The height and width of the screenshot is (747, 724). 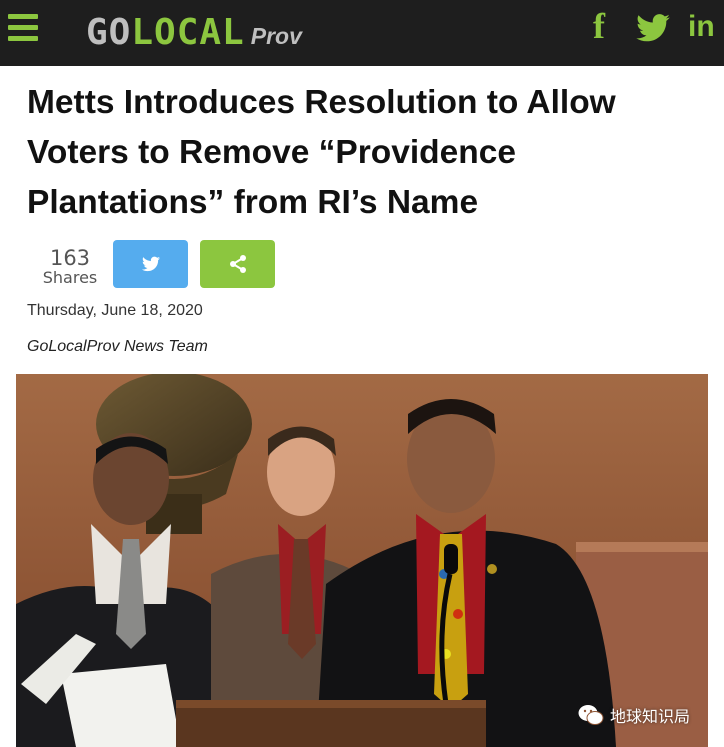 I want to click on share-count-number: 163, so click(x=70, y=258).